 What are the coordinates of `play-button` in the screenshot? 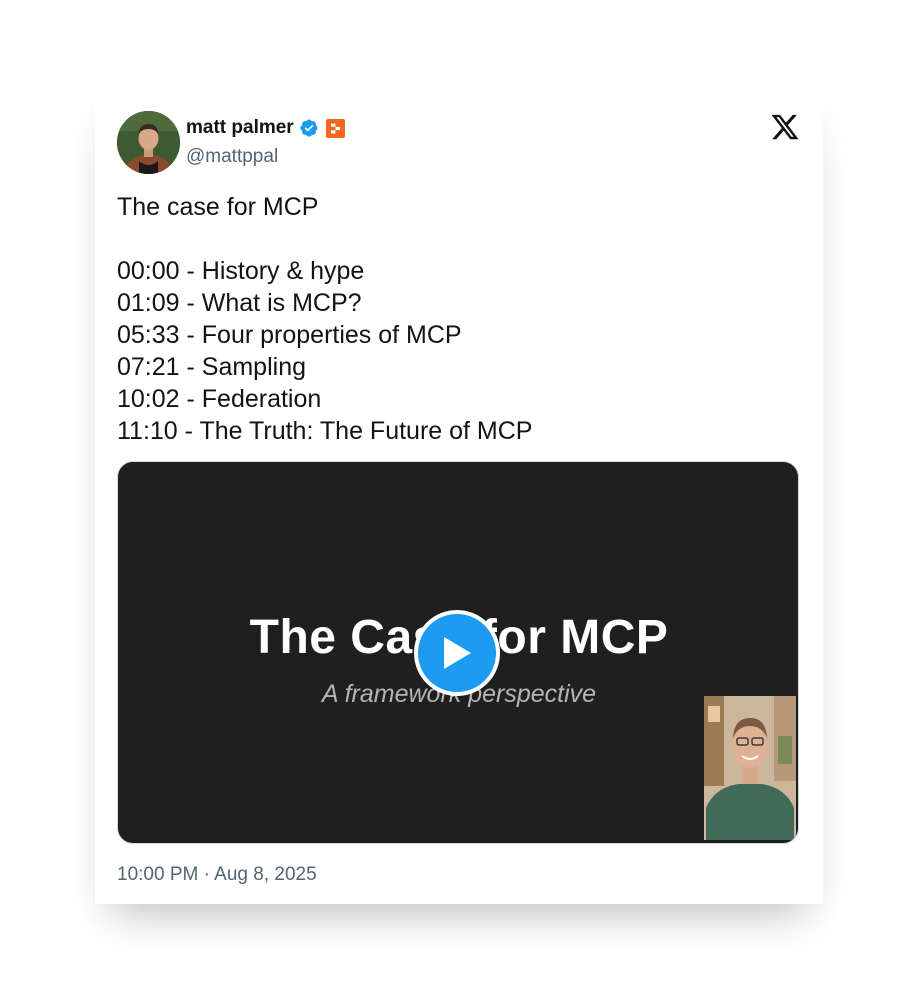 It's located at (457, 653).